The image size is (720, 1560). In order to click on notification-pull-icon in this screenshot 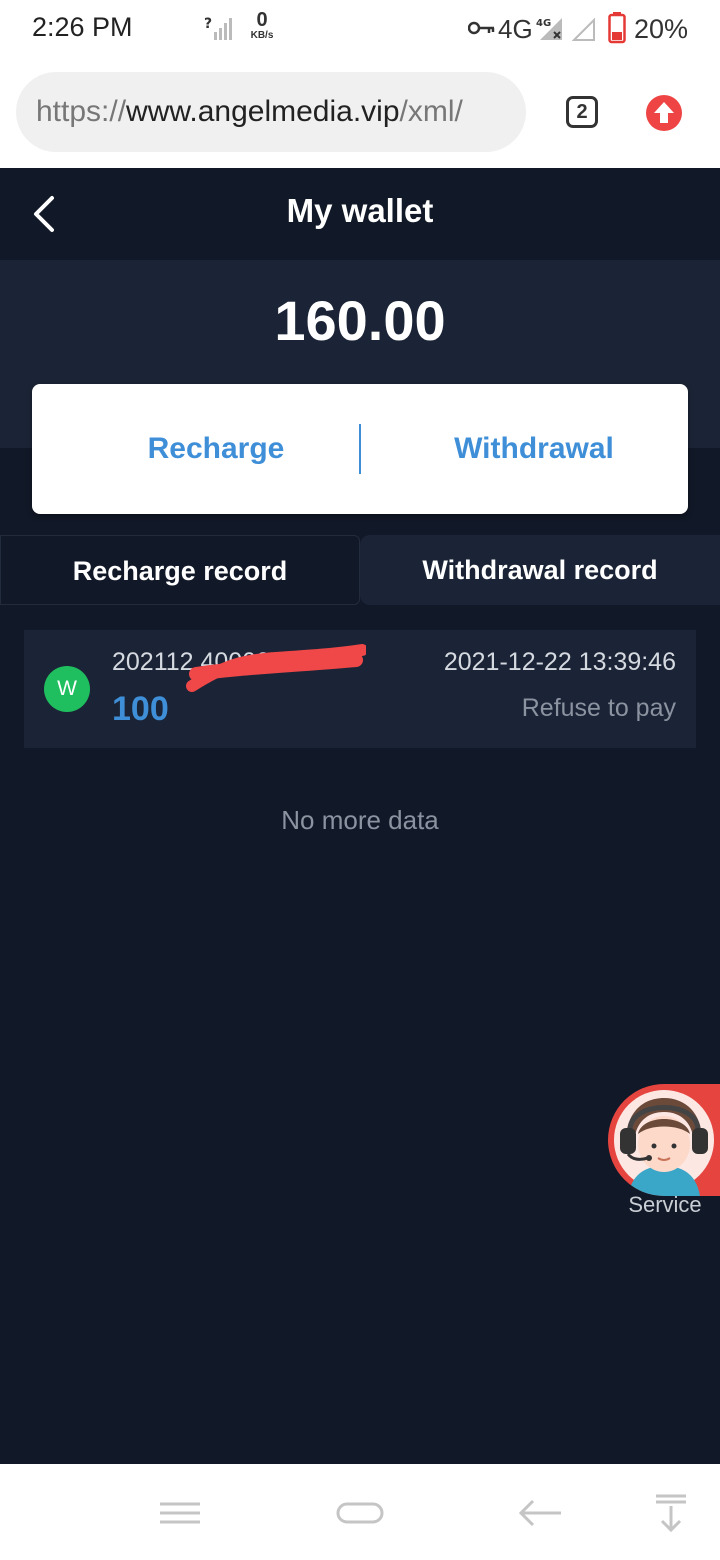, I will do `click(671, 1513)`.